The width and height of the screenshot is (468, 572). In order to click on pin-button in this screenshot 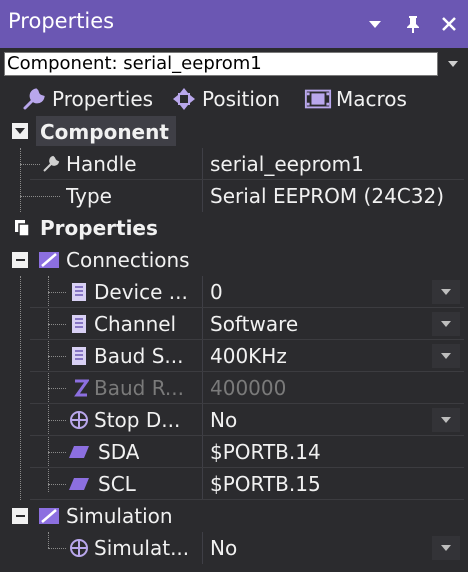, I will do `click(413, 24)`.